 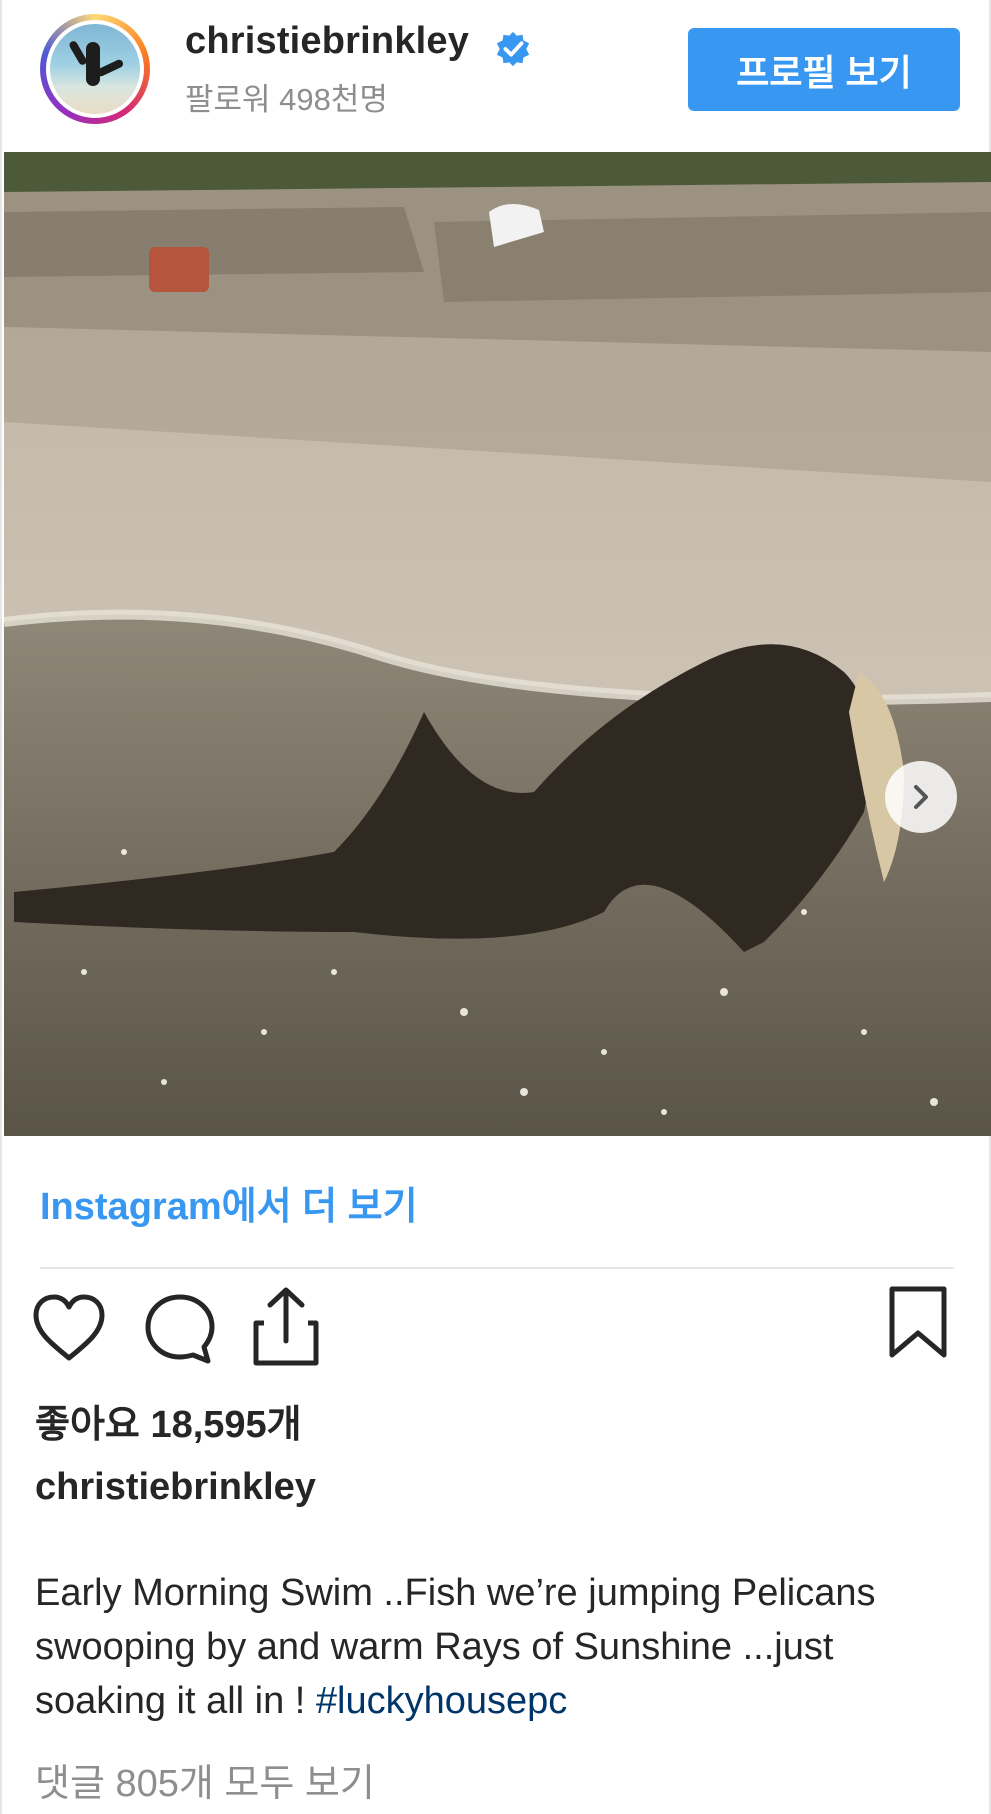 I want to click on heart-icon, so click(x=69, y=1328).